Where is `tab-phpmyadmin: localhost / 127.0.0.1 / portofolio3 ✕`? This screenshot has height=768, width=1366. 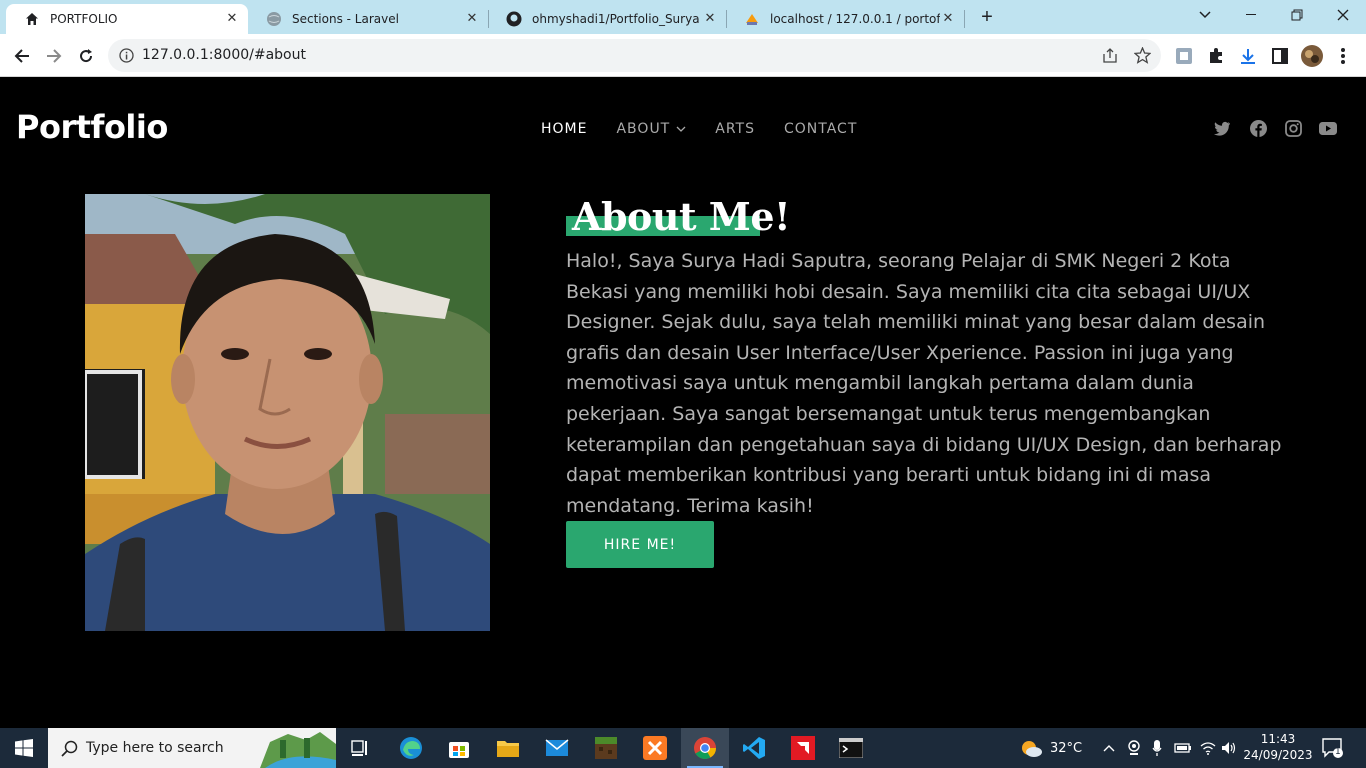
tab-phpmyadmin: localhost / 127.0.0.1 / portofolio3 ✕ is located at coordinates (845, 19).